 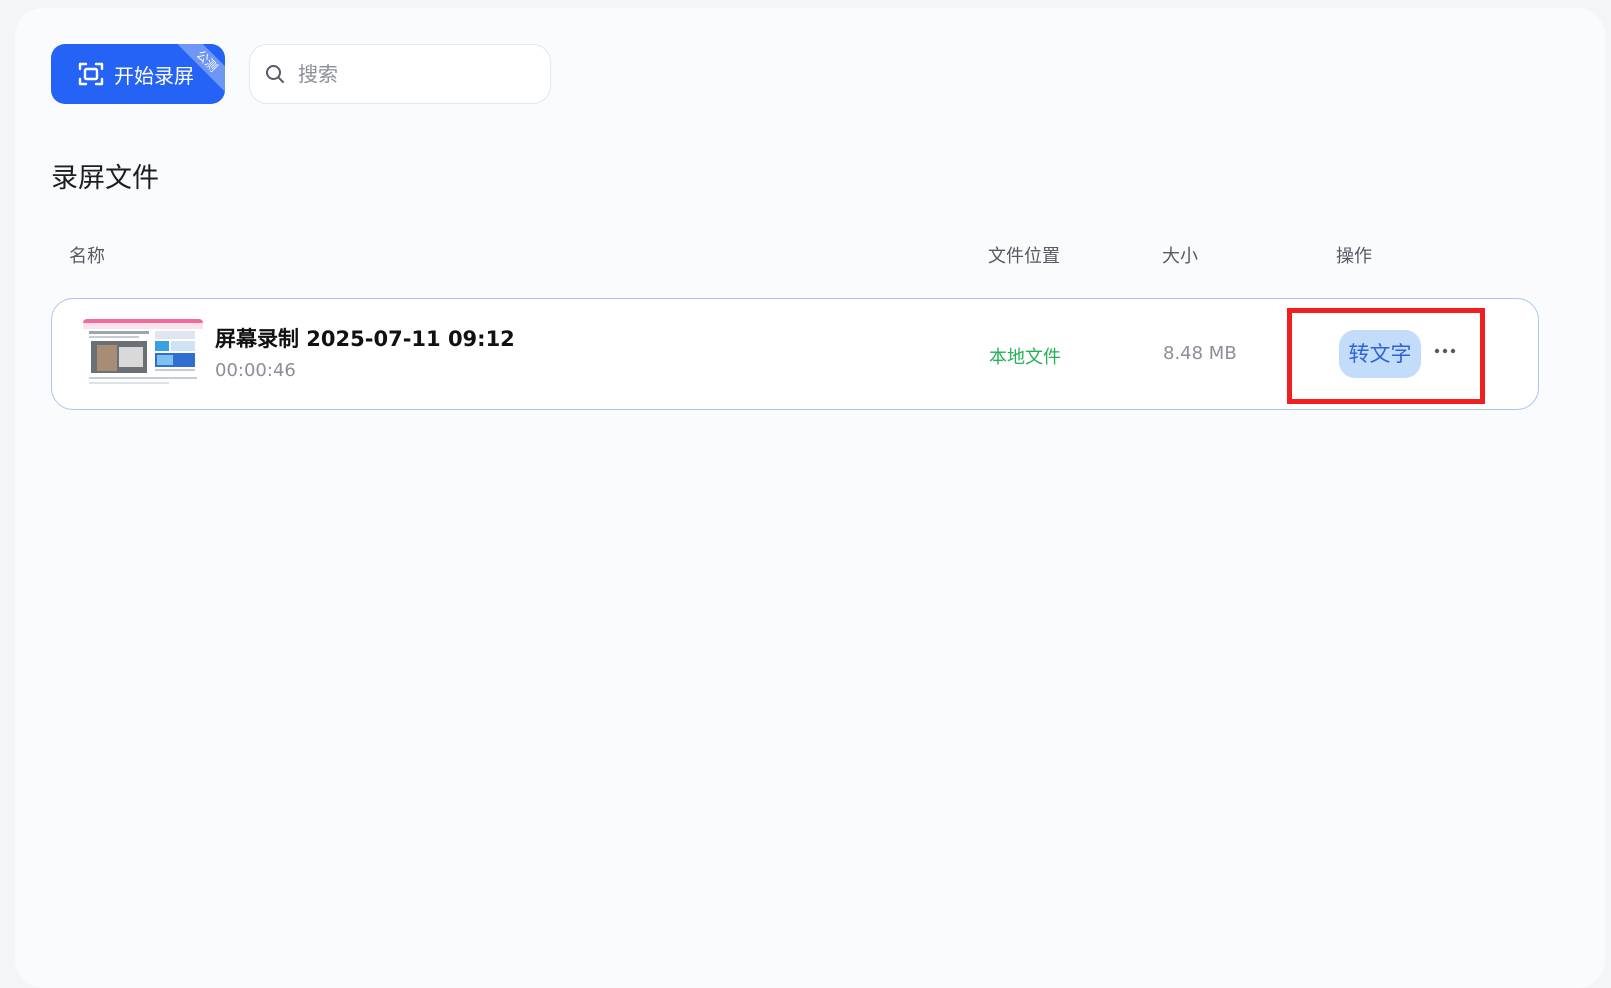 I want to click on file-location: 本地文件, so click(x=1025, y=356).